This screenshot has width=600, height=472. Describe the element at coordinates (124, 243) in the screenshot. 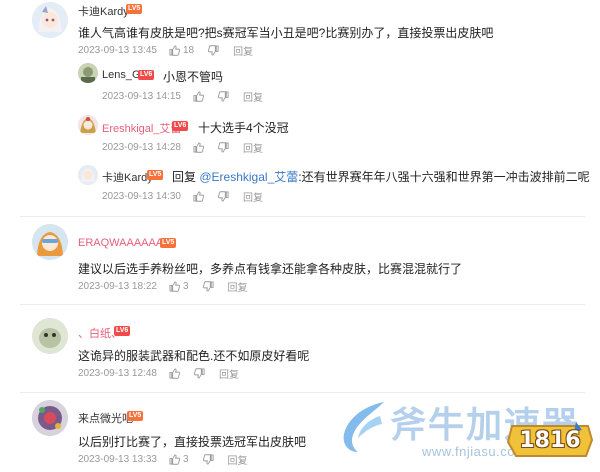

I see `comment-author: ERAQWAAAAAAA` at that location.